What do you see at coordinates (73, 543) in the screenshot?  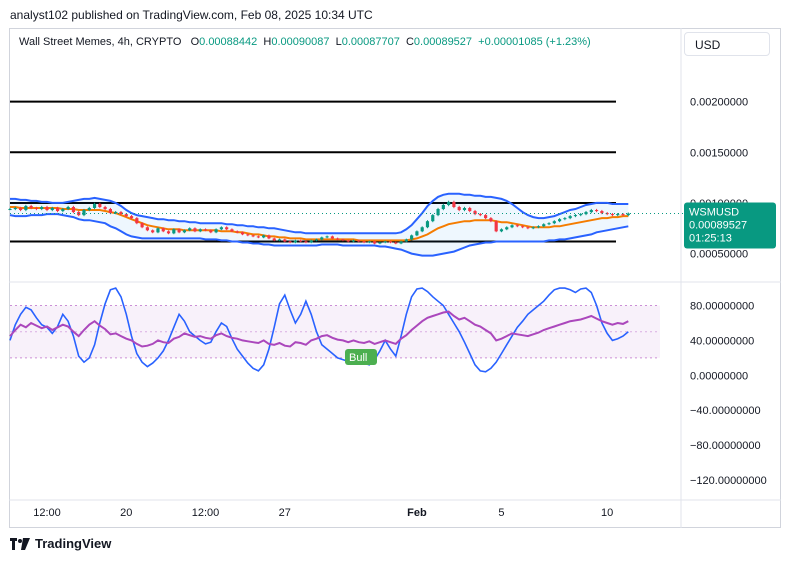 I see `tradingview-brand: TradingView` at bounding box center [73, 543].